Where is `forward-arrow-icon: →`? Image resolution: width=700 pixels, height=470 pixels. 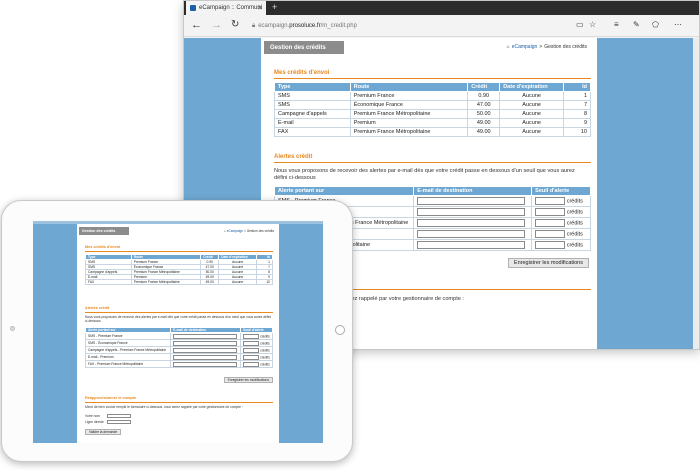
forward-arrow-icon: → is located at coordinates (216, 25).